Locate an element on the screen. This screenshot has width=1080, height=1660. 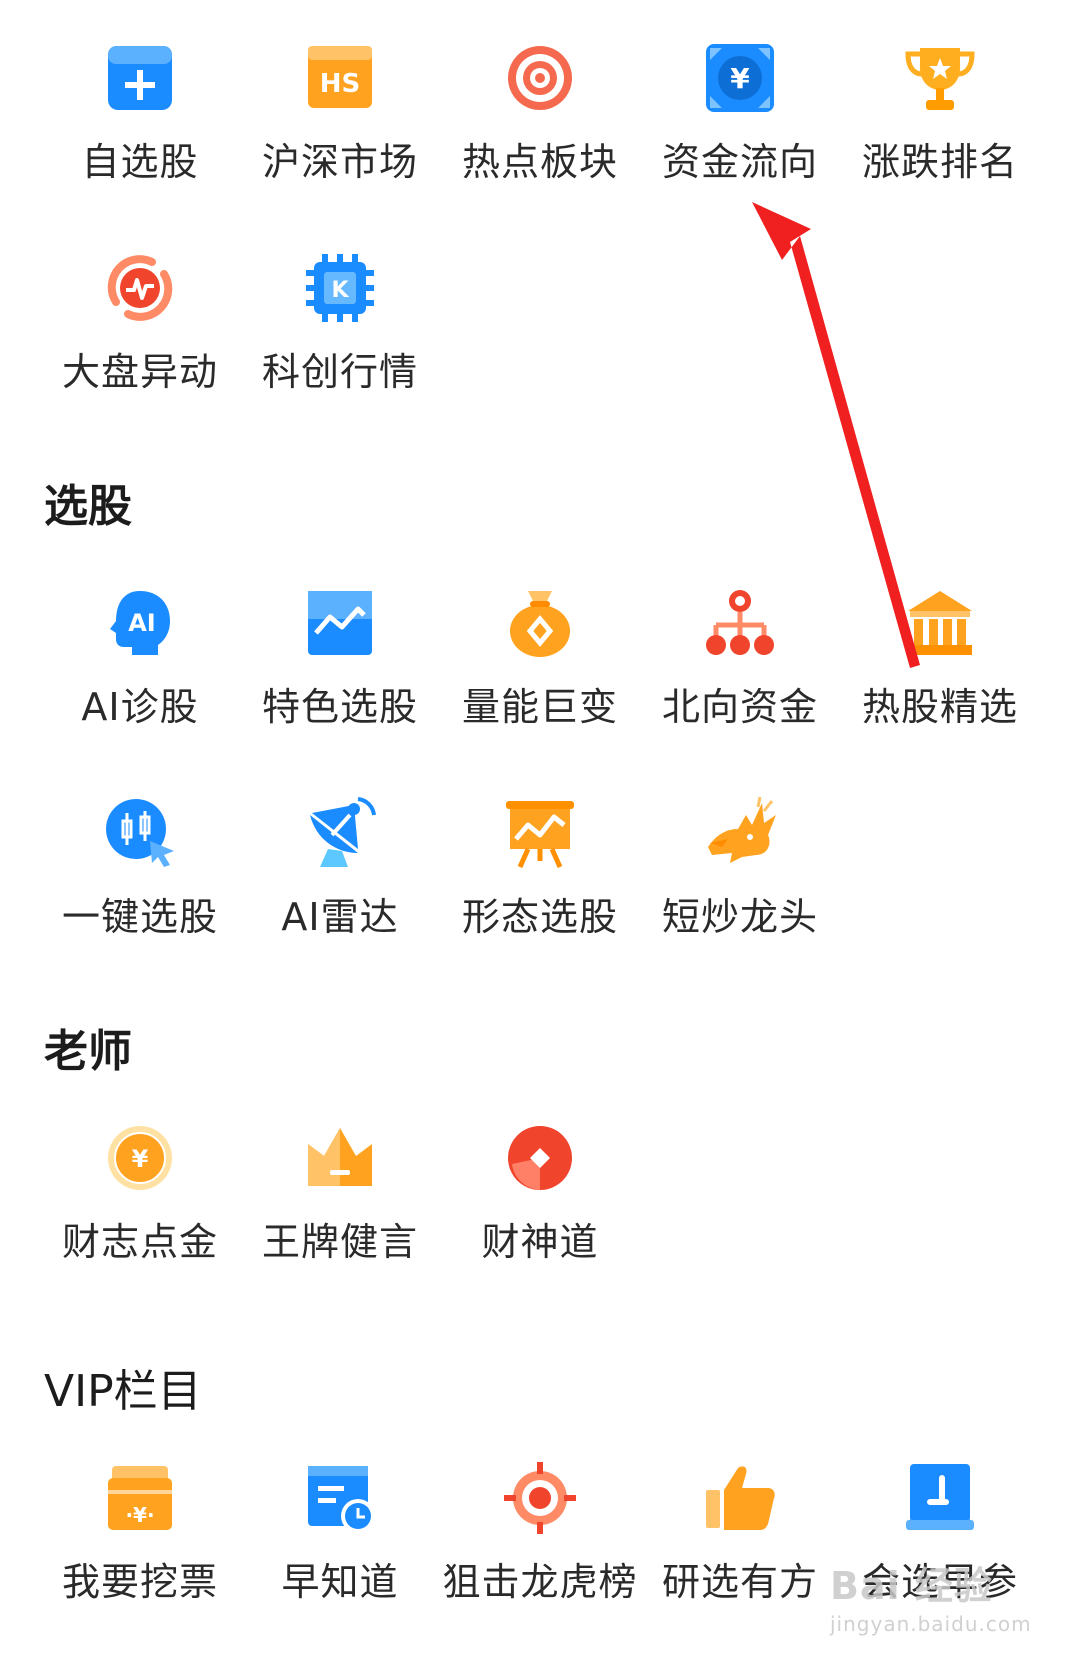
menu-item-狙击龙虎榜: 狙击龙虎榜 is located at coordinates (540, 1525).